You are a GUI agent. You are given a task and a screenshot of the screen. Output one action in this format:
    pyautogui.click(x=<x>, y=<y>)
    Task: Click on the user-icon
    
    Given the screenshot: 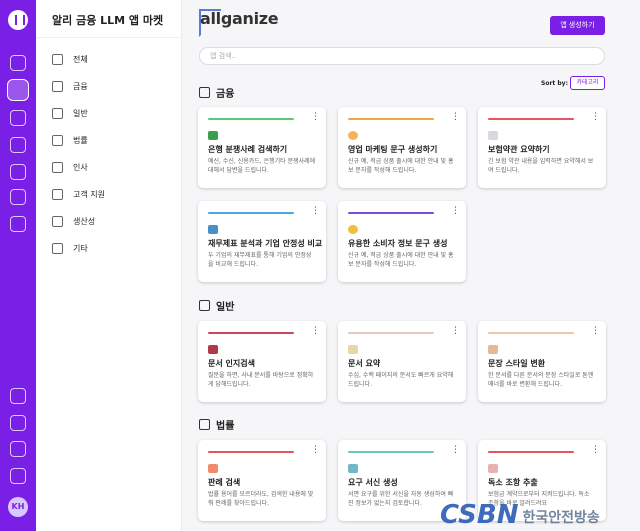 What is the action you would take?
    pyautogui.click(x=18, y=145)
    